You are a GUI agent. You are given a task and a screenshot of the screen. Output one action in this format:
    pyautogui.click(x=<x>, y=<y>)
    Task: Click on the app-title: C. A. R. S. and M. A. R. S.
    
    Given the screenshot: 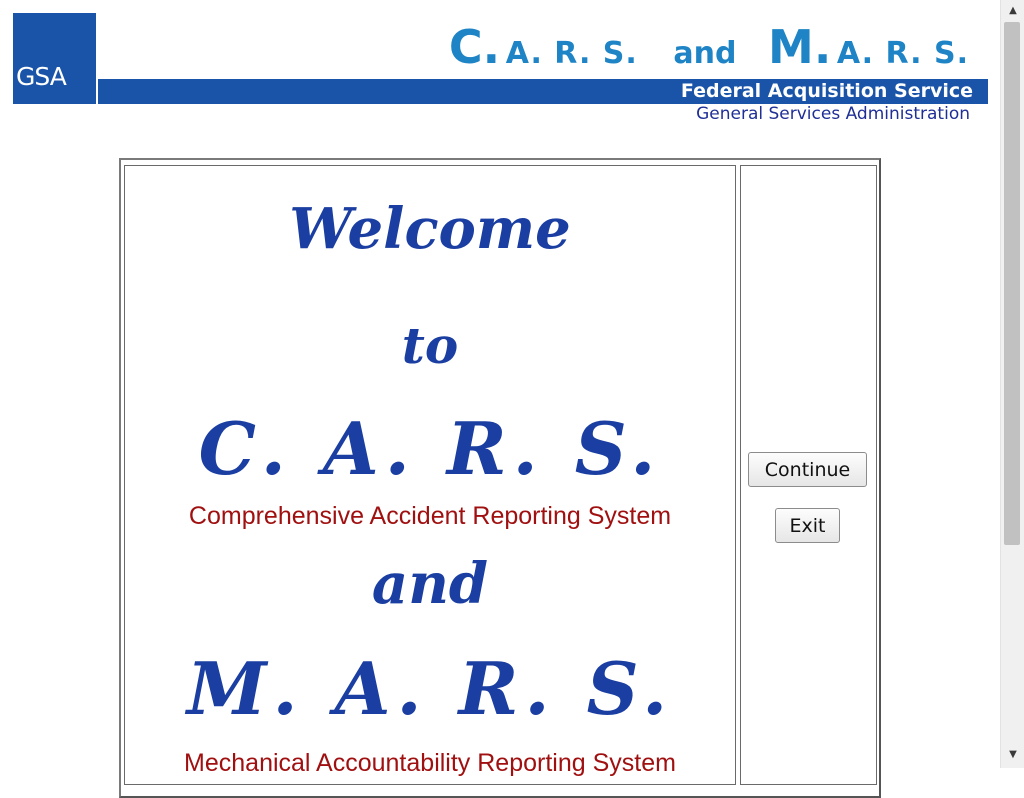 What is the action you would take?
    pyautogui.click(x=708, y=47)
    